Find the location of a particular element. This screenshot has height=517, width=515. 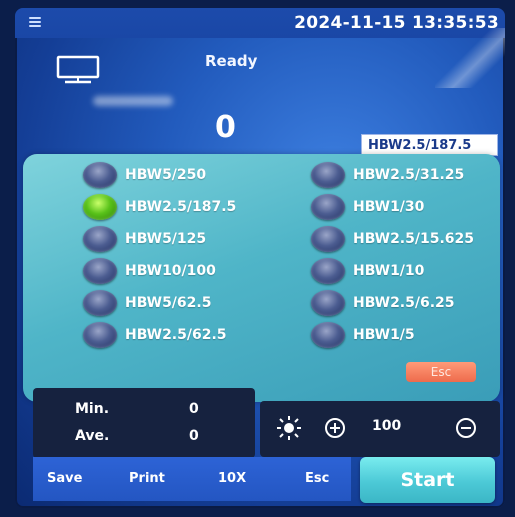

scale-option-label: HBW1/30 is located at coordinates (389, 207).